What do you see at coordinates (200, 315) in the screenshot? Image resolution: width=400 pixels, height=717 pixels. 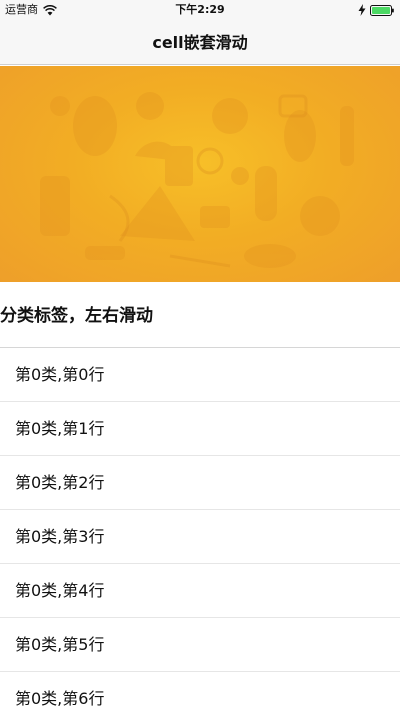 I see `category-header: 分类标签，左右滑动` at bounding box center [200, 315].